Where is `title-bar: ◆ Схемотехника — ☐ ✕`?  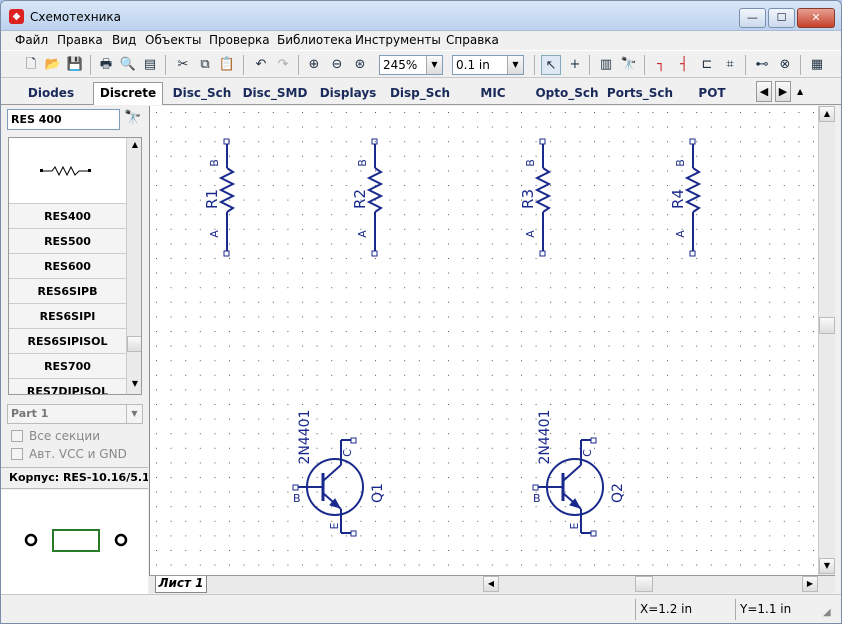
title-bar: ◆ Схемотехника — ☐ ✕ is located at coordinates (421, 16).